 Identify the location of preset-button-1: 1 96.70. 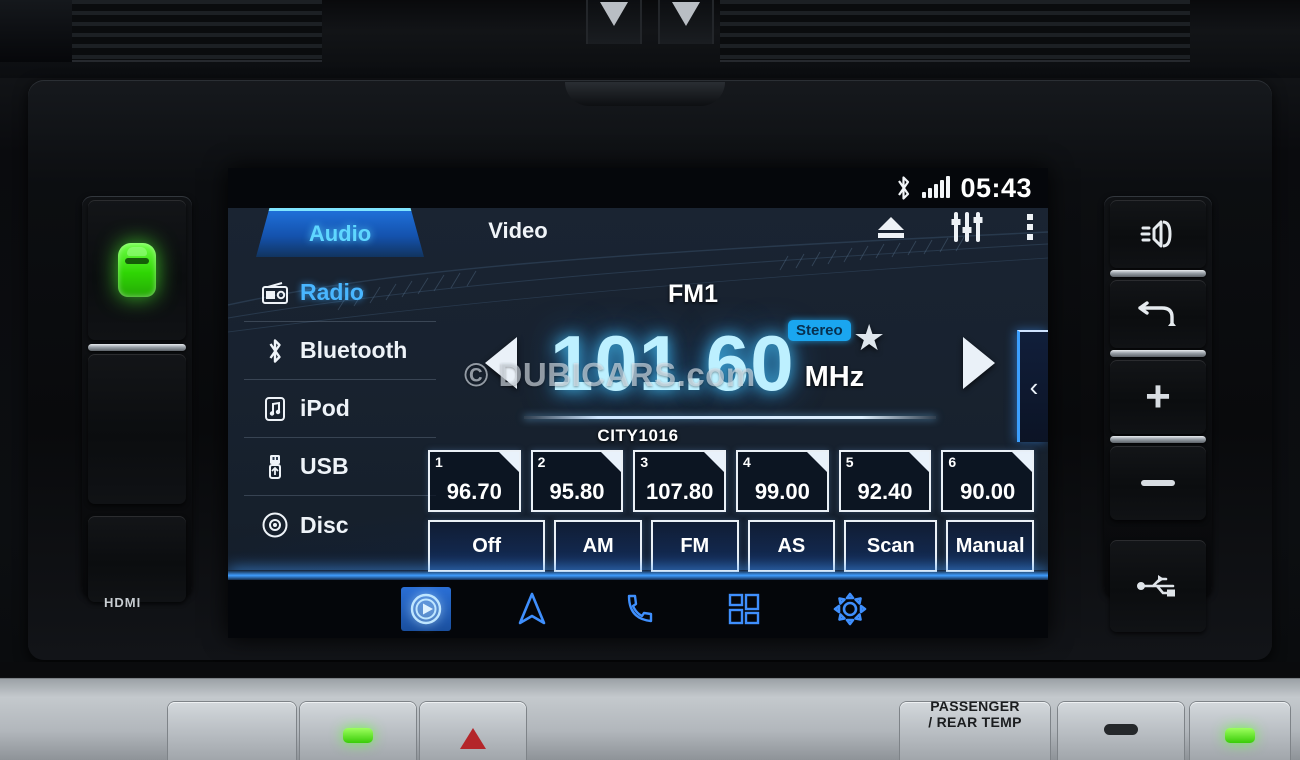
(474, 481).